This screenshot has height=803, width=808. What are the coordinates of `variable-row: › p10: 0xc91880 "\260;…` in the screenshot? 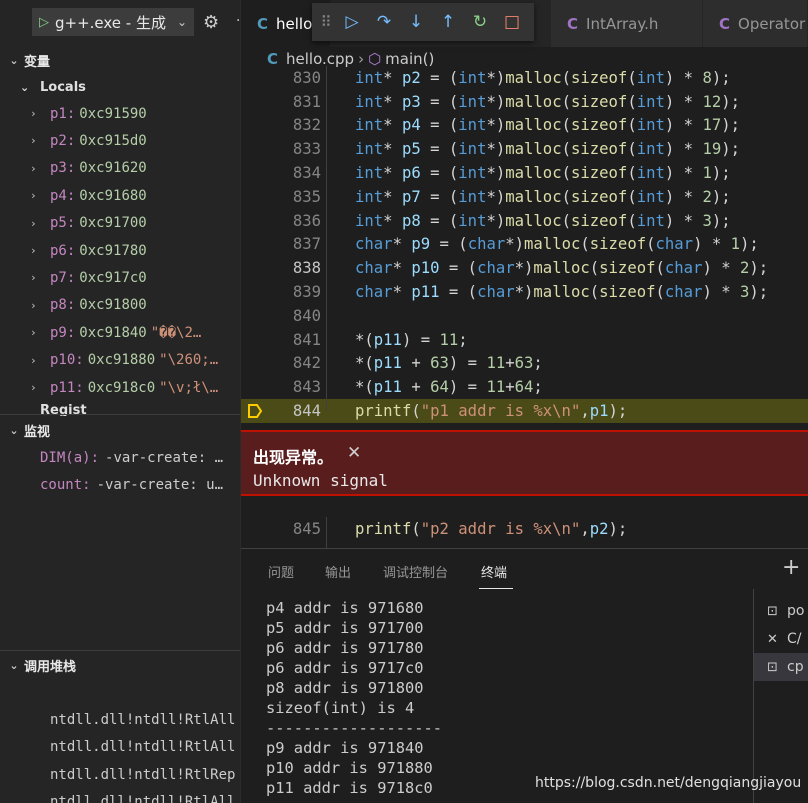 It's located at (120, 360).